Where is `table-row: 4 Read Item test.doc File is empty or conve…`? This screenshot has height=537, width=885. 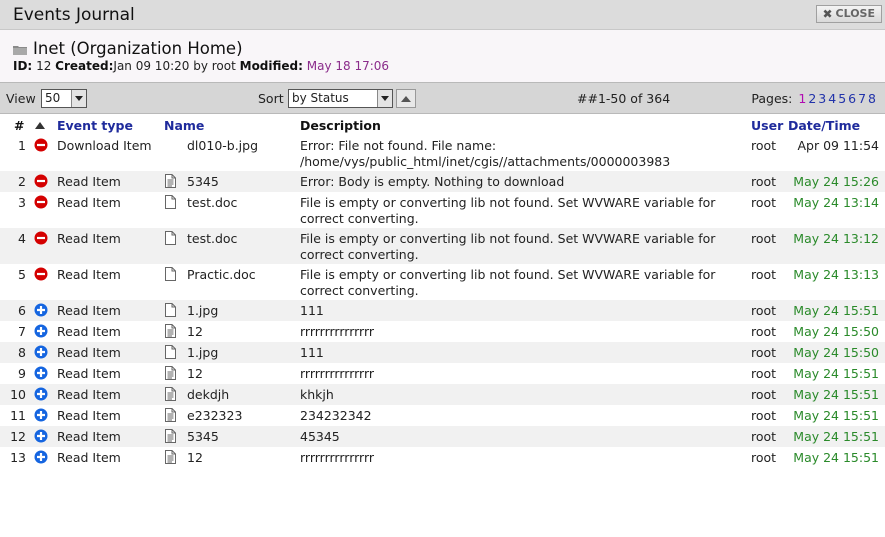
table-row: 4 Read Item test.doc File is empty or conve… is located at coordinates (442, 246).